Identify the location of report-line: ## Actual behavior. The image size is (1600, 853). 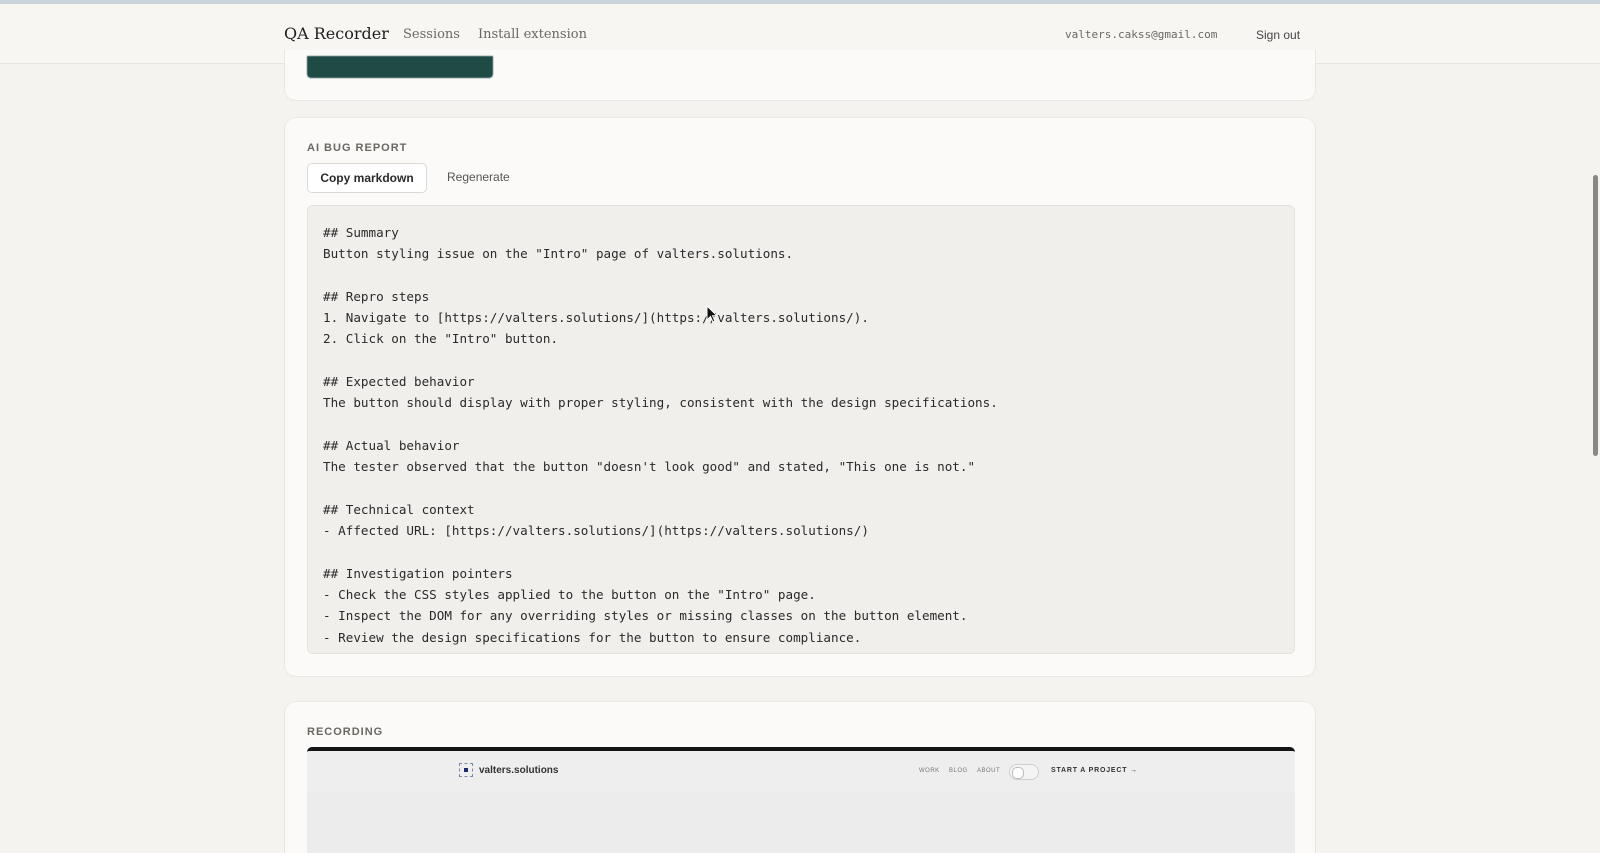
(391, 445).